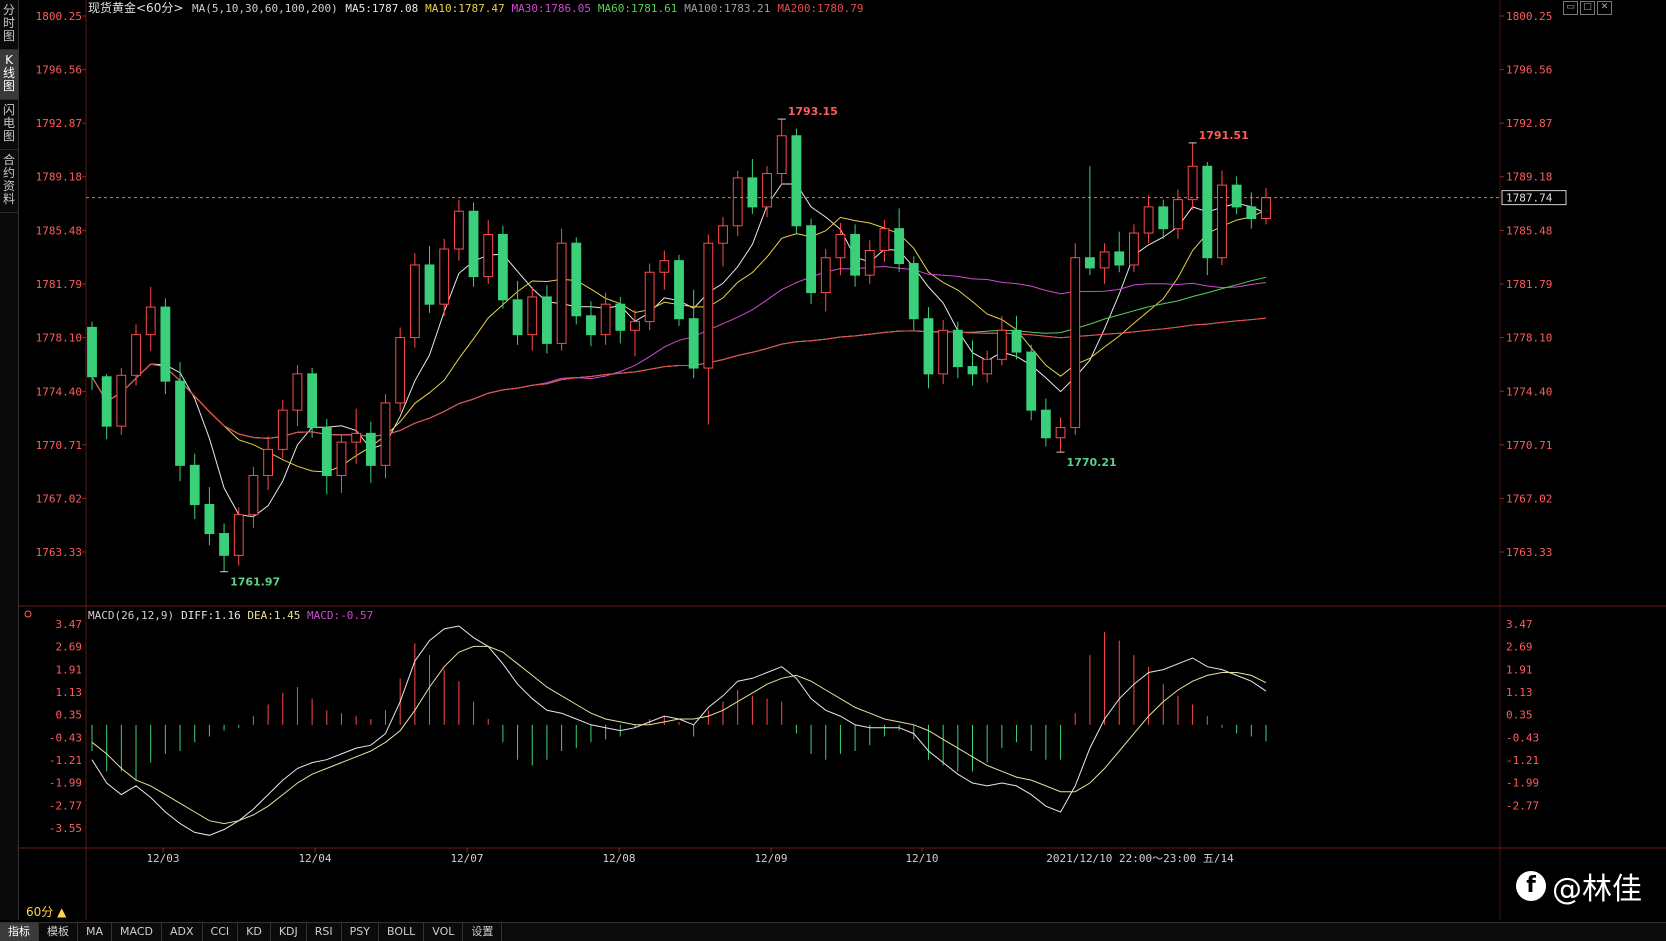 Image resolution: width=1666 pixels, height=941 pixels. Describe the element at coordinates (1597, 889) in the screenshot. I see `watermark-text: @林佳` at that location.